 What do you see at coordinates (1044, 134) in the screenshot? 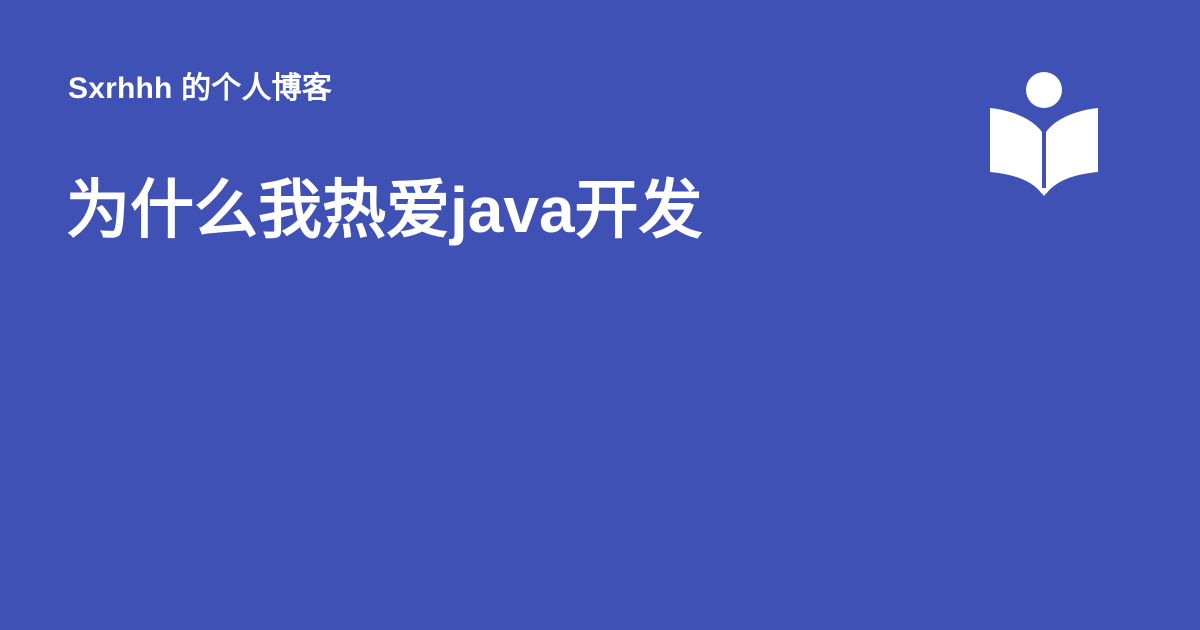
I see `book-reader-icon` at bounding box center [1044, 134].